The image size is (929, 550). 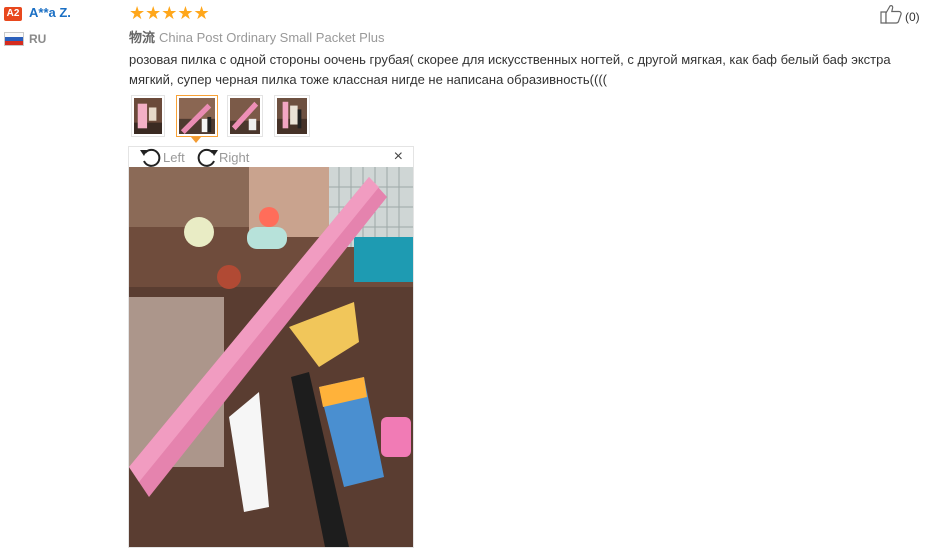 What do you see at coordinates (50, 12) in the screenshot?
I see `reviewer-name: A**a Z.` at bounding box center [50, 12].